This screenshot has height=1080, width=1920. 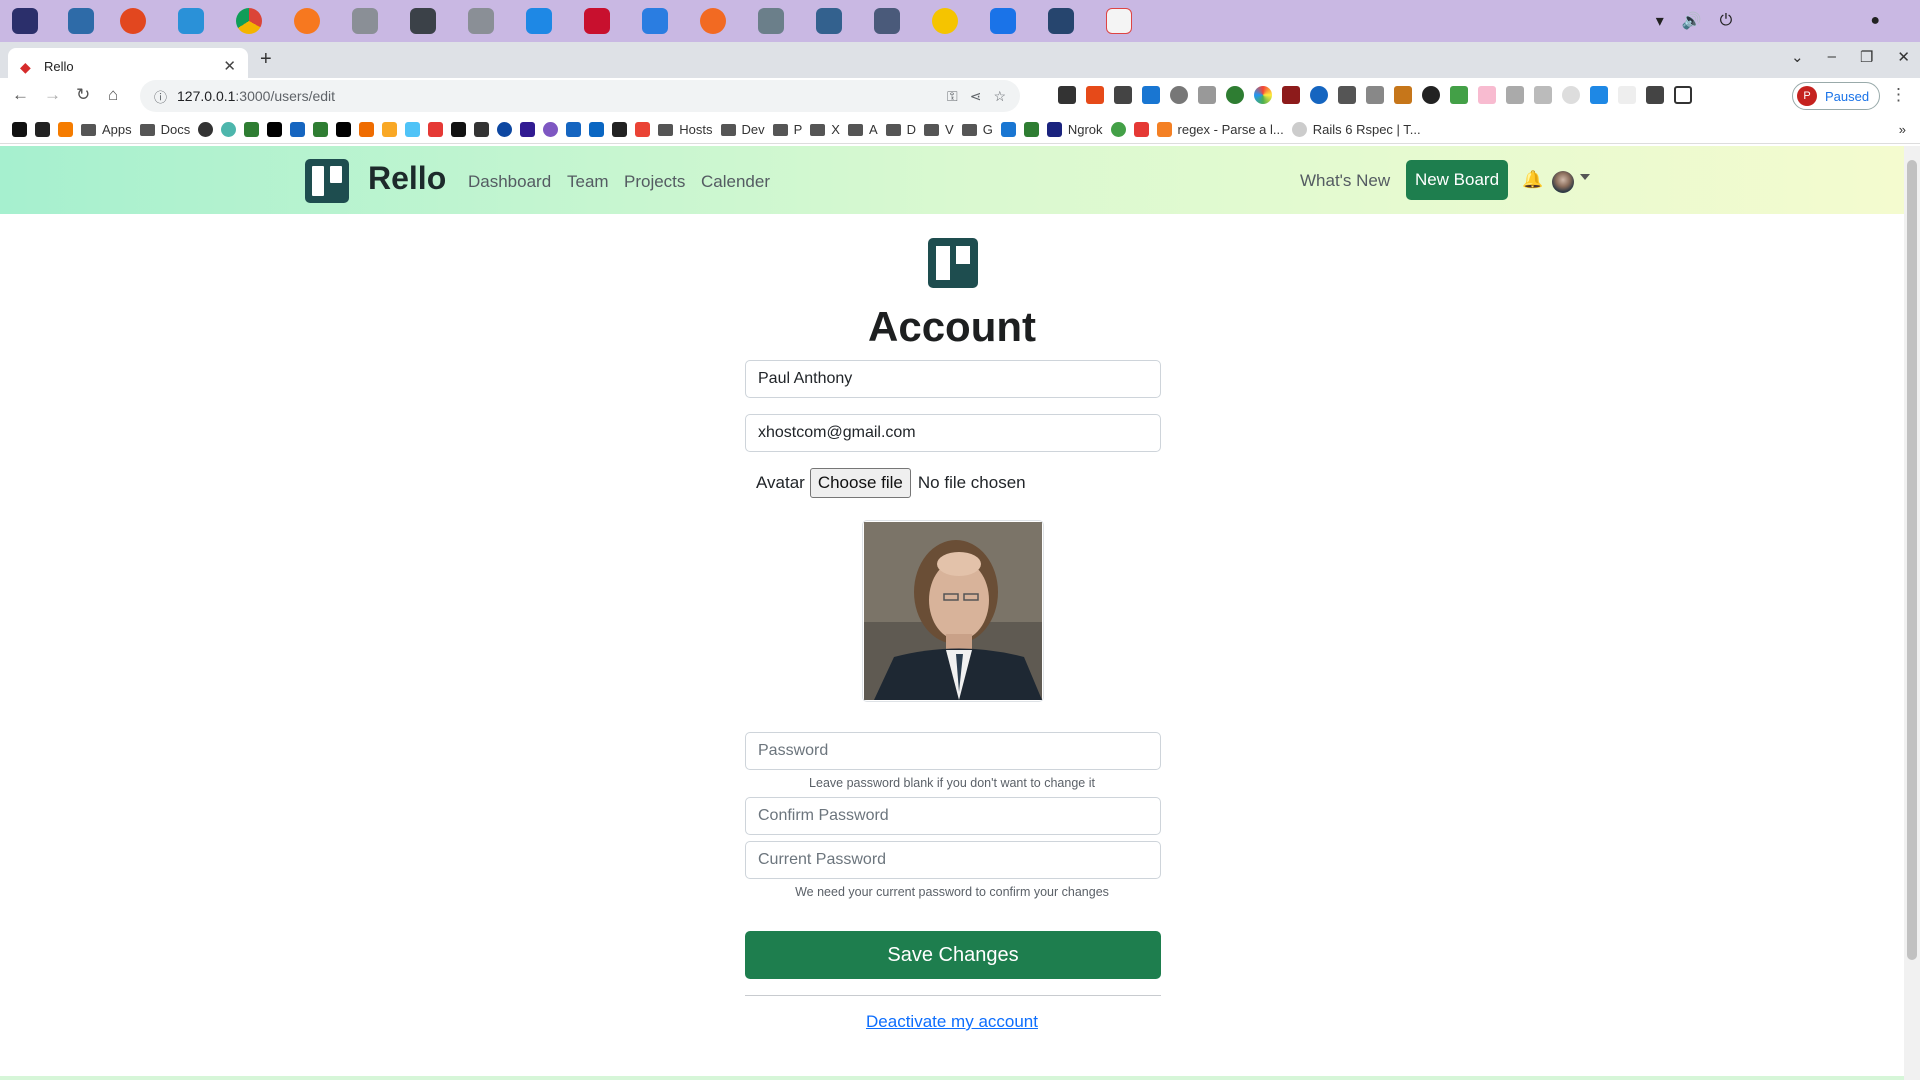 What do you see at coordinates (887, 21) in the screenshot?
I see `elephant-app-icon` at bounding box center [887, 21].